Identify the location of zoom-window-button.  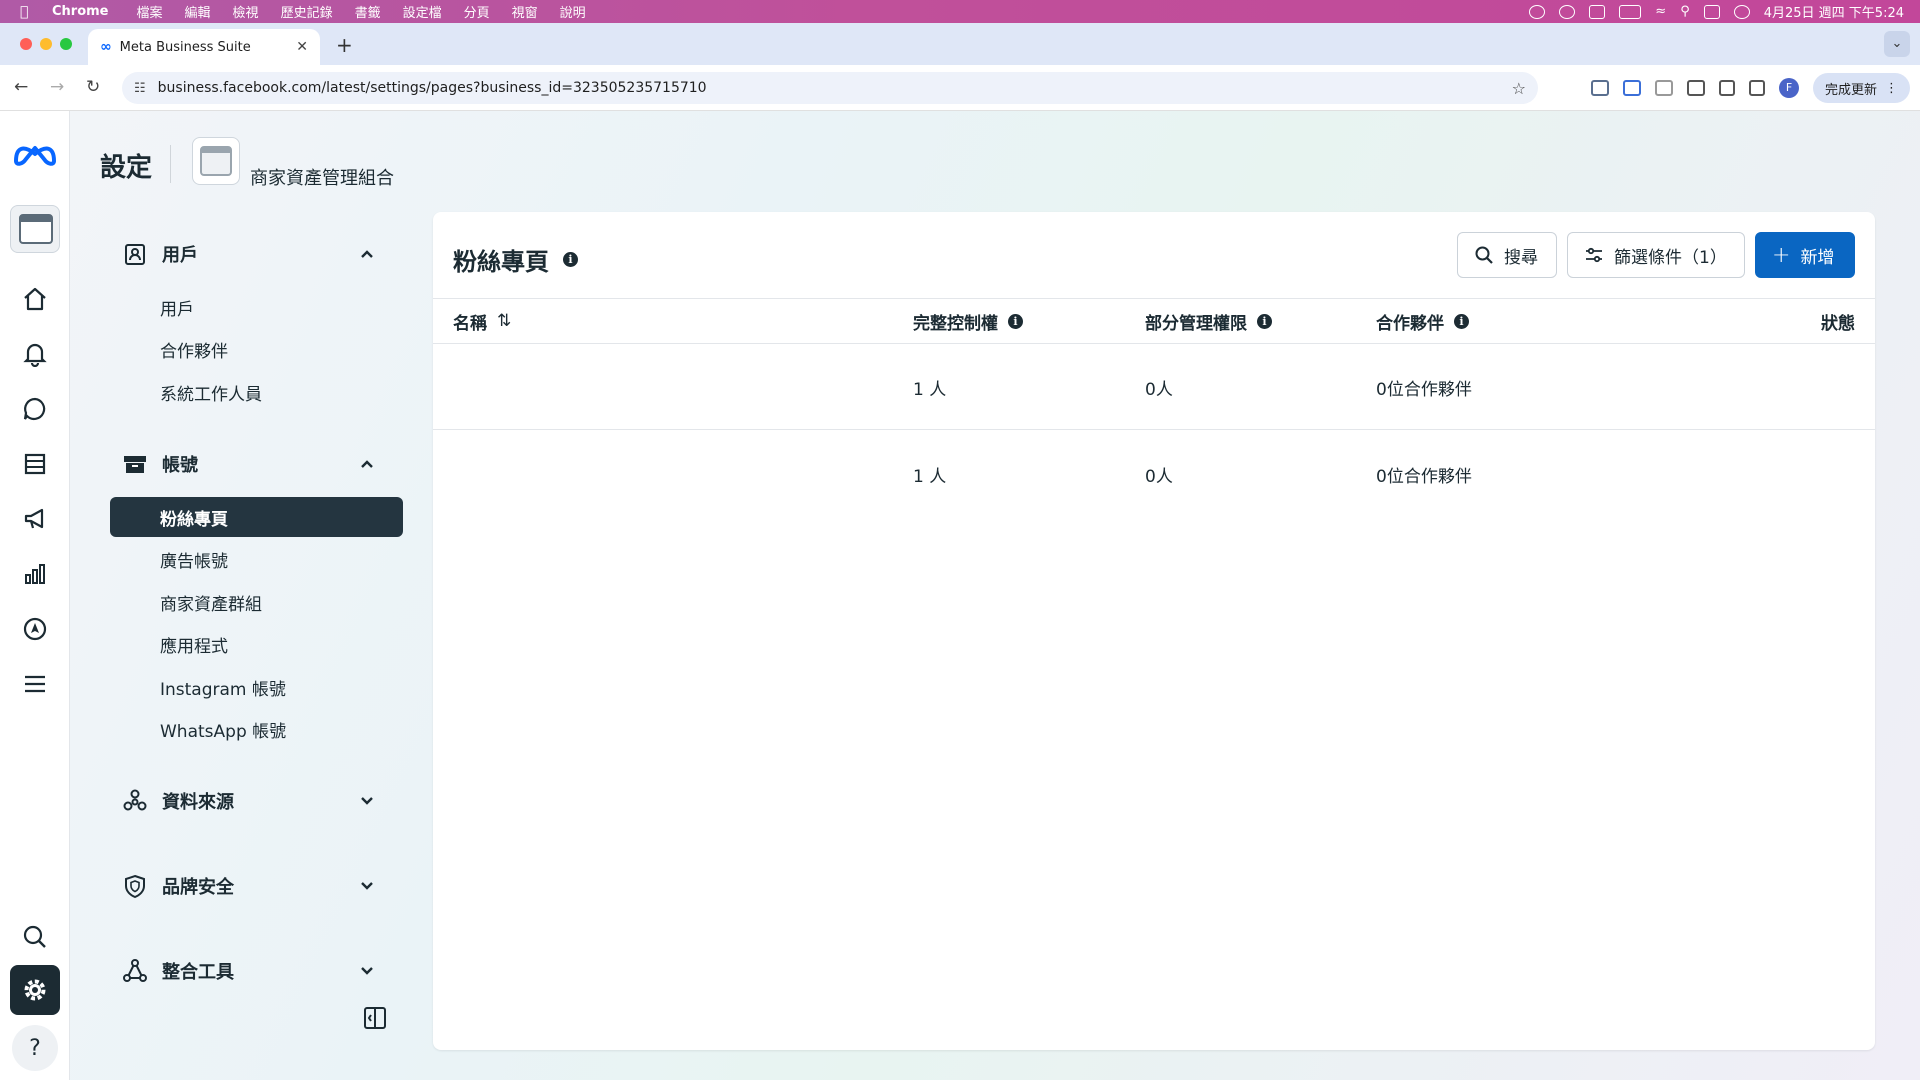
(66, 44).